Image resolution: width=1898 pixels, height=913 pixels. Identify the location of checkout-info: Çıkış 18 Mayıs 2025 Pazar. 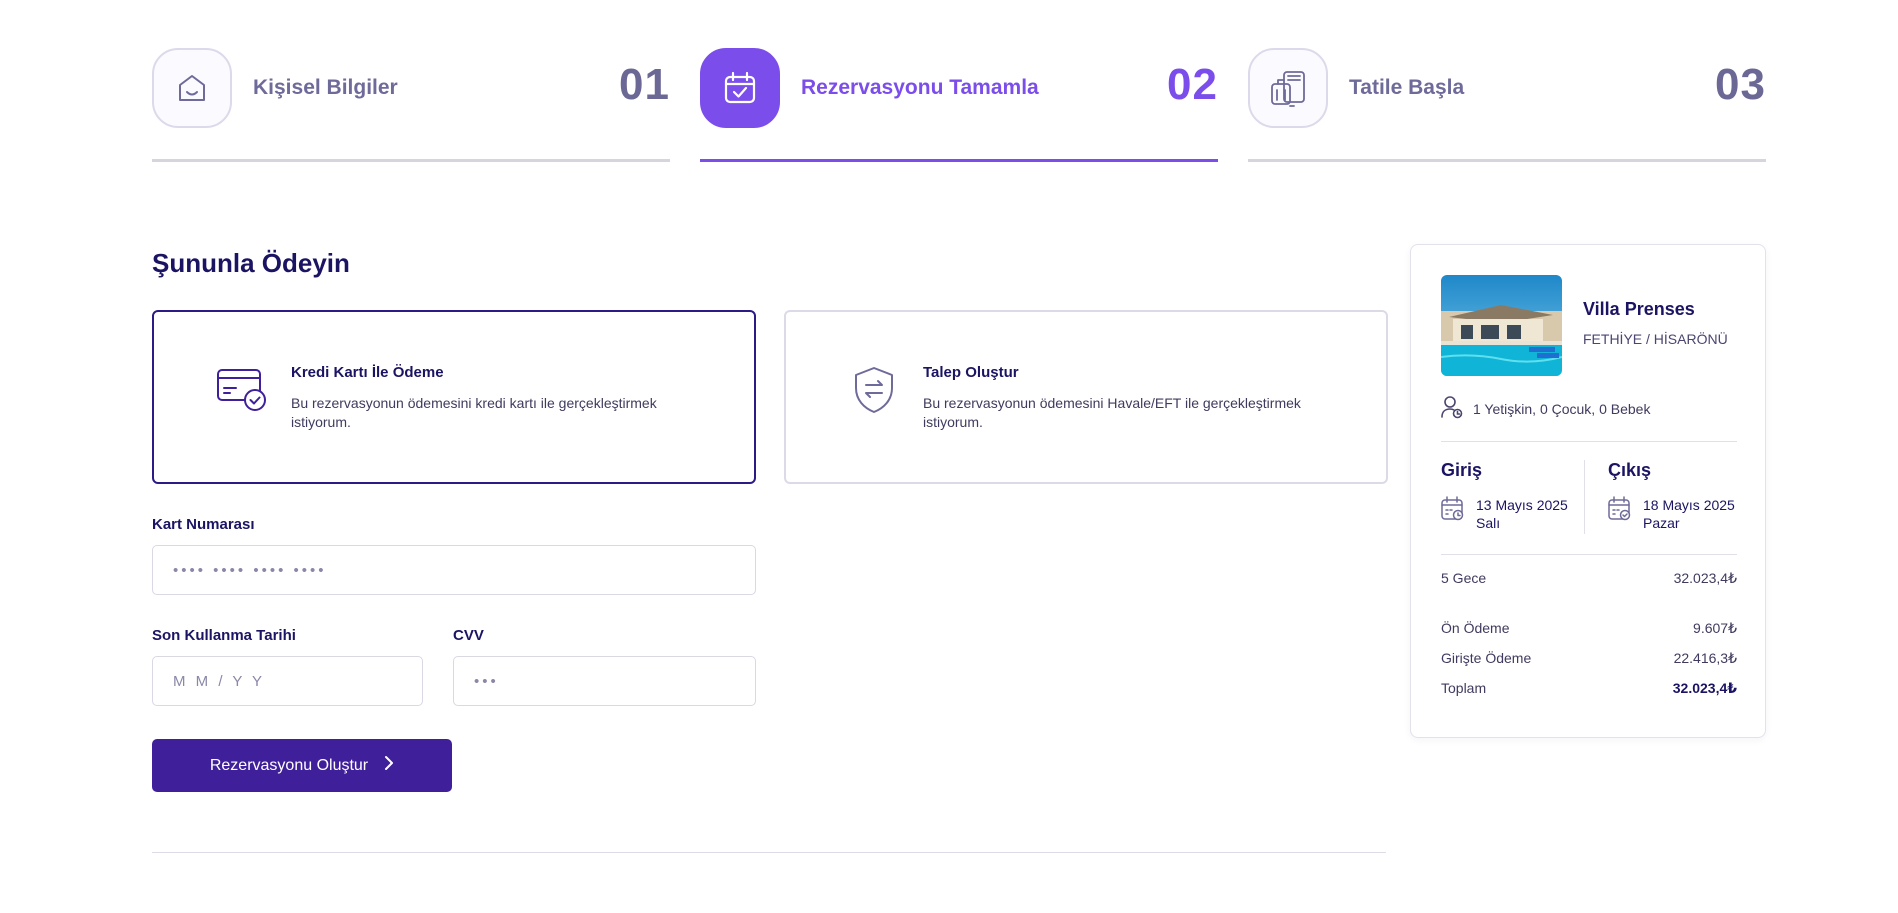
(1671, 495).